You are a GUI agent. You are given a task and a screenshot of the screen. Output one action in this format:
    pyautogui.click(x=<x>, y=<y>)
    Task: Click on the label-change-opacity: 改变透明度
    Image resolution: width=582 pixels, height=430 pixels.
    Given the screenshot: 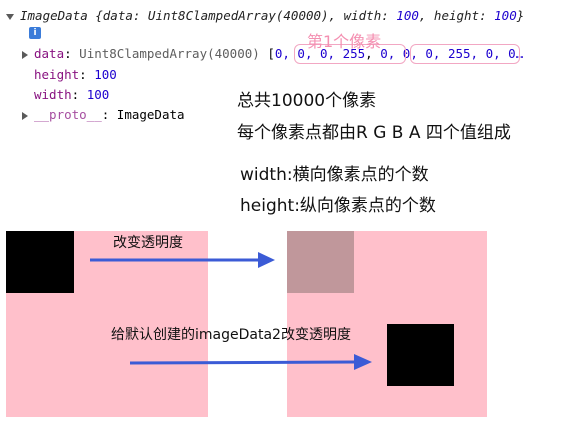 What is the action you would take?
    pyautogui.click(x=148, y=243)
    